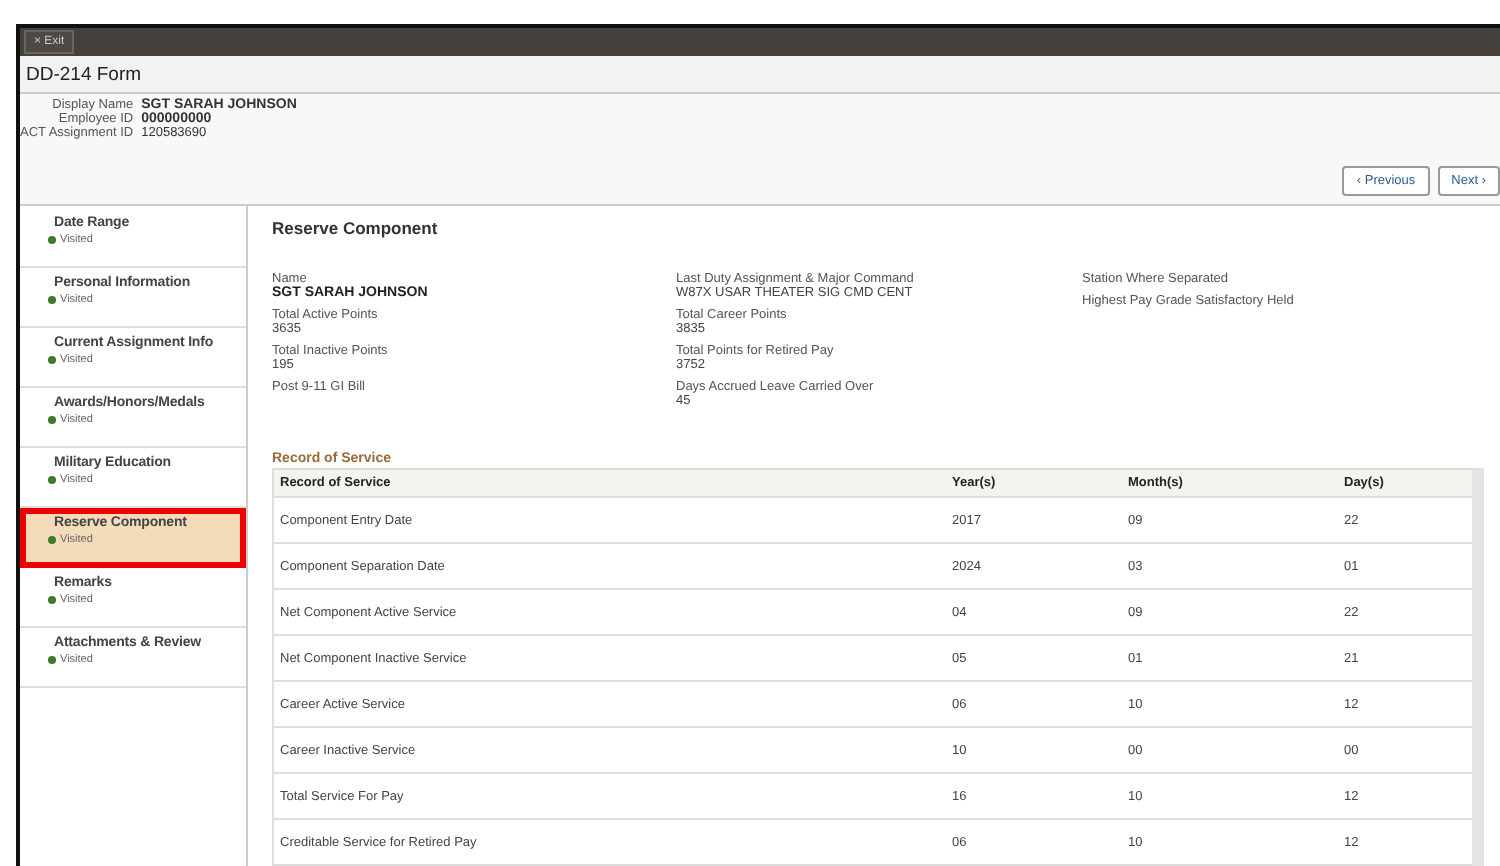 Image resolution: width=1500 pixels, height=866 pixels. Describe the element at coordinates (356, 228) in the screenshot. I see `section-title: Reserve Component` at that location.